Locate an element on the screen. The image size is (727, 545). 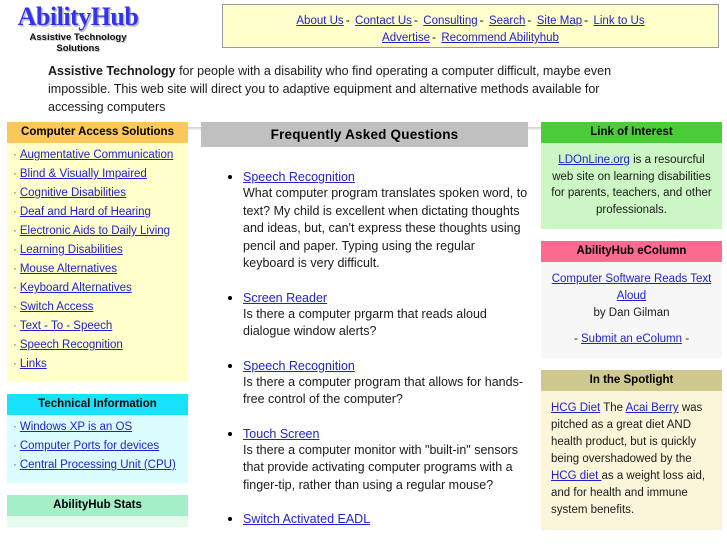
sidebar-item-links: · Links is located at coordinates (97, 364).